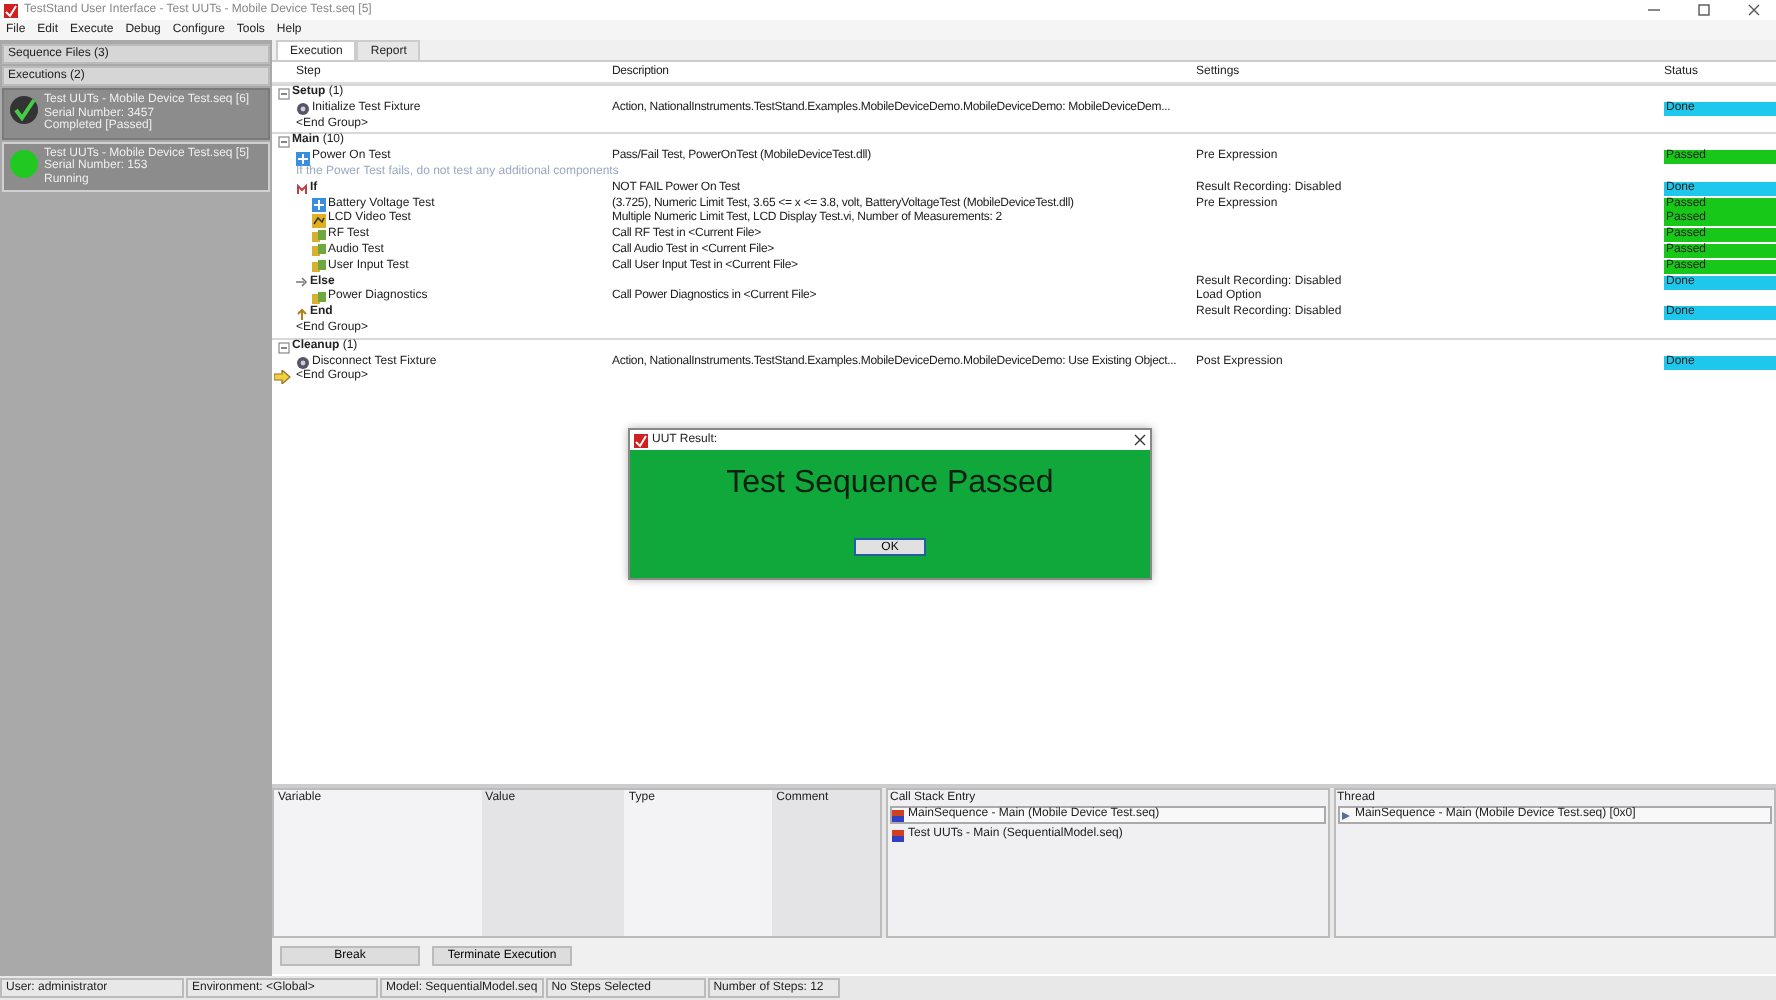  What do you see at coordinates (302, 314) in the screenshot?
I see `up-arrow-icon` at bounding box center [302, 314].